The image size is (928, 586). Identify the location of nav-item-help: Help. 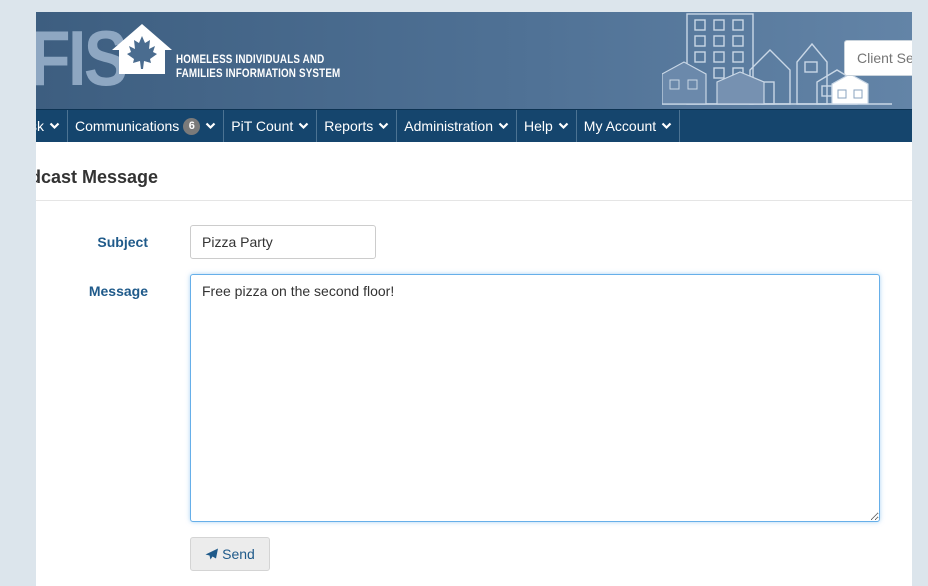
(547, 126).